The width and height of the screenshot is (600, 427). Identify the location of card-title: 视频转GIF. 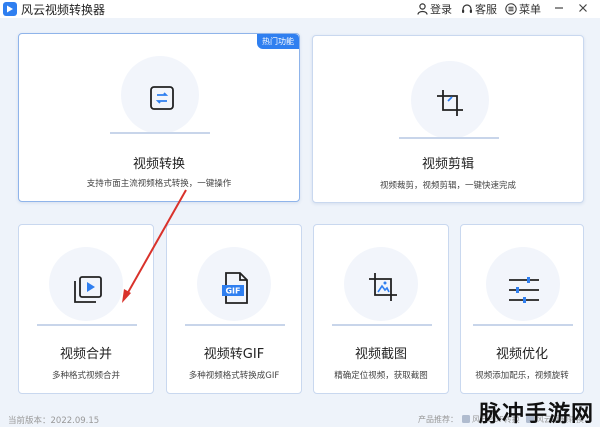
(234, 354).